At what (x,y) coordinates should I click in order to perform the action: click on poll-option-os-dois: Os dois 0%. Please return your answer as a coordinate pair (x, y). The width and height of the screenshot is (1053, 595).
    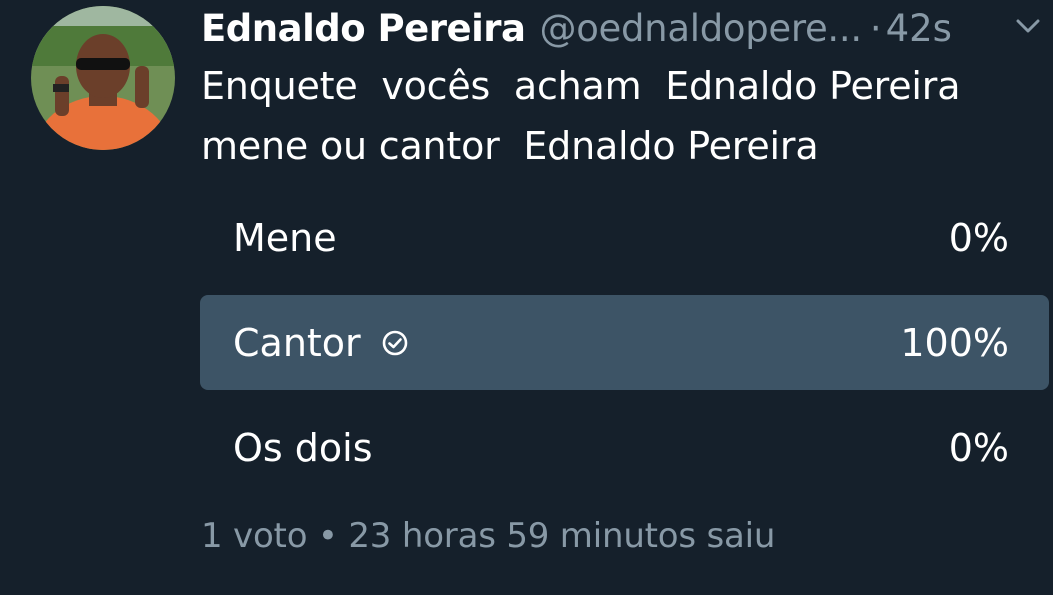
    Looking at the image, I should click on (624, 447).